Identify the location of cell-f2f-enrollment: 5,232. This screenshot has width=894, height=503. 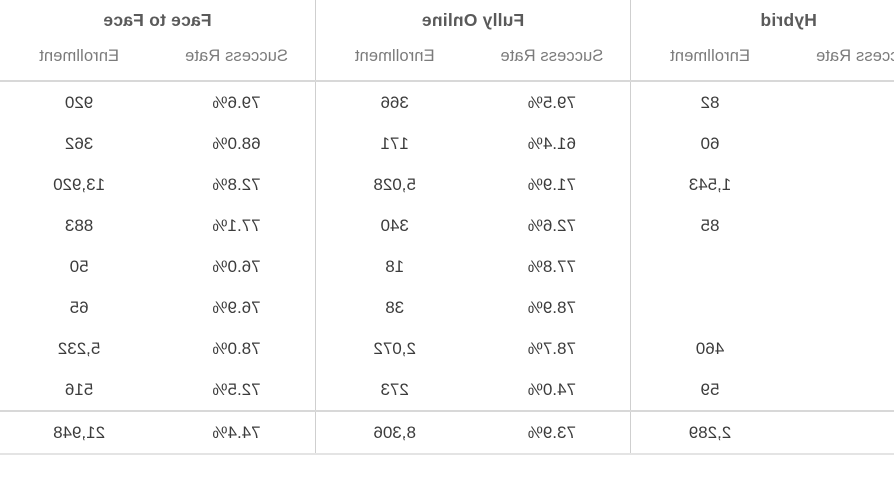
(79, 348).